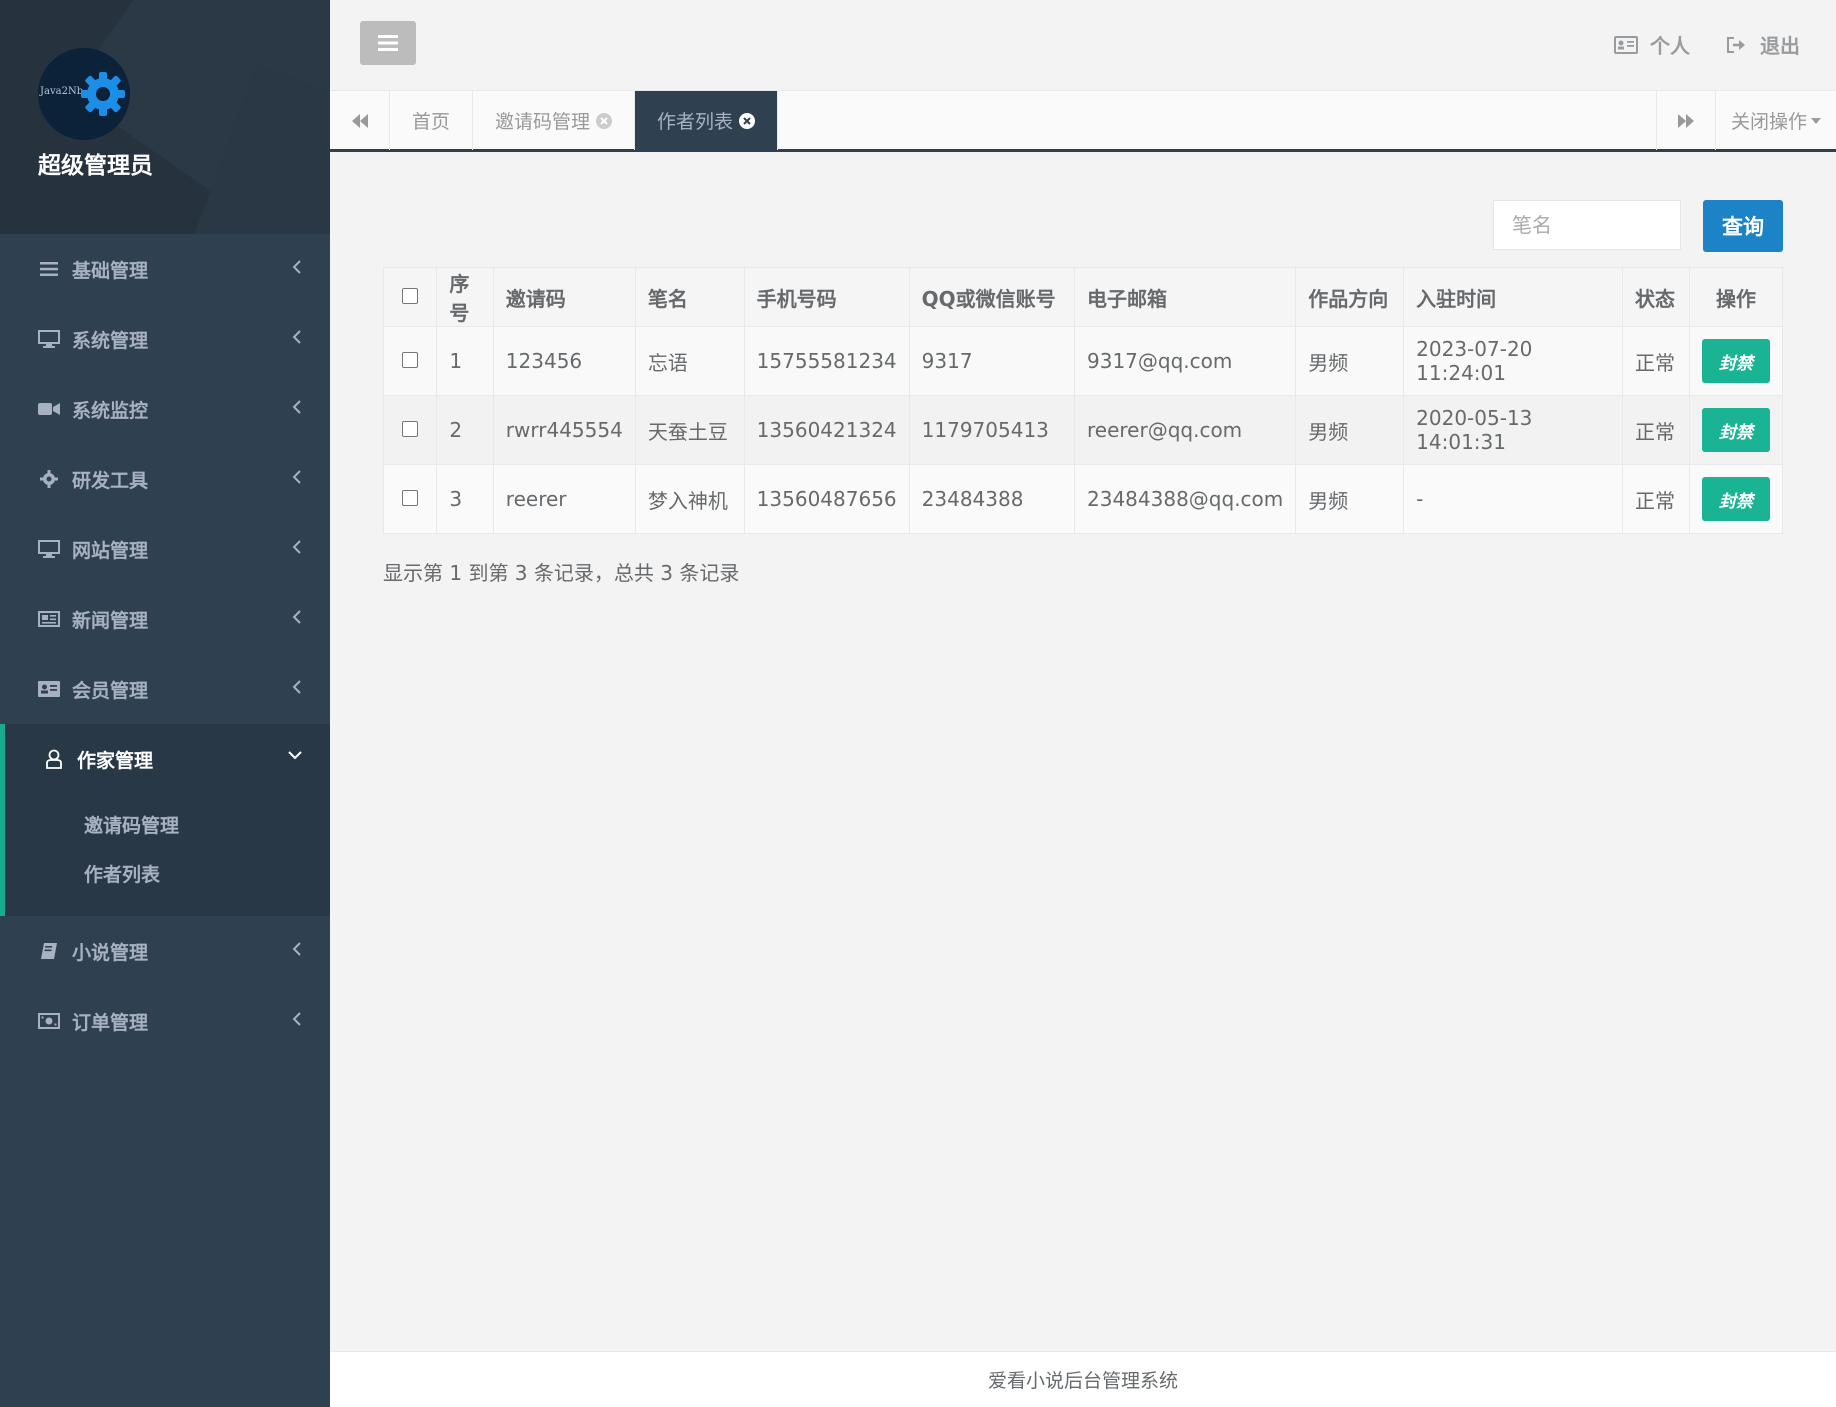  I want to click on tab-label: 作者列表, so click(695, 122).